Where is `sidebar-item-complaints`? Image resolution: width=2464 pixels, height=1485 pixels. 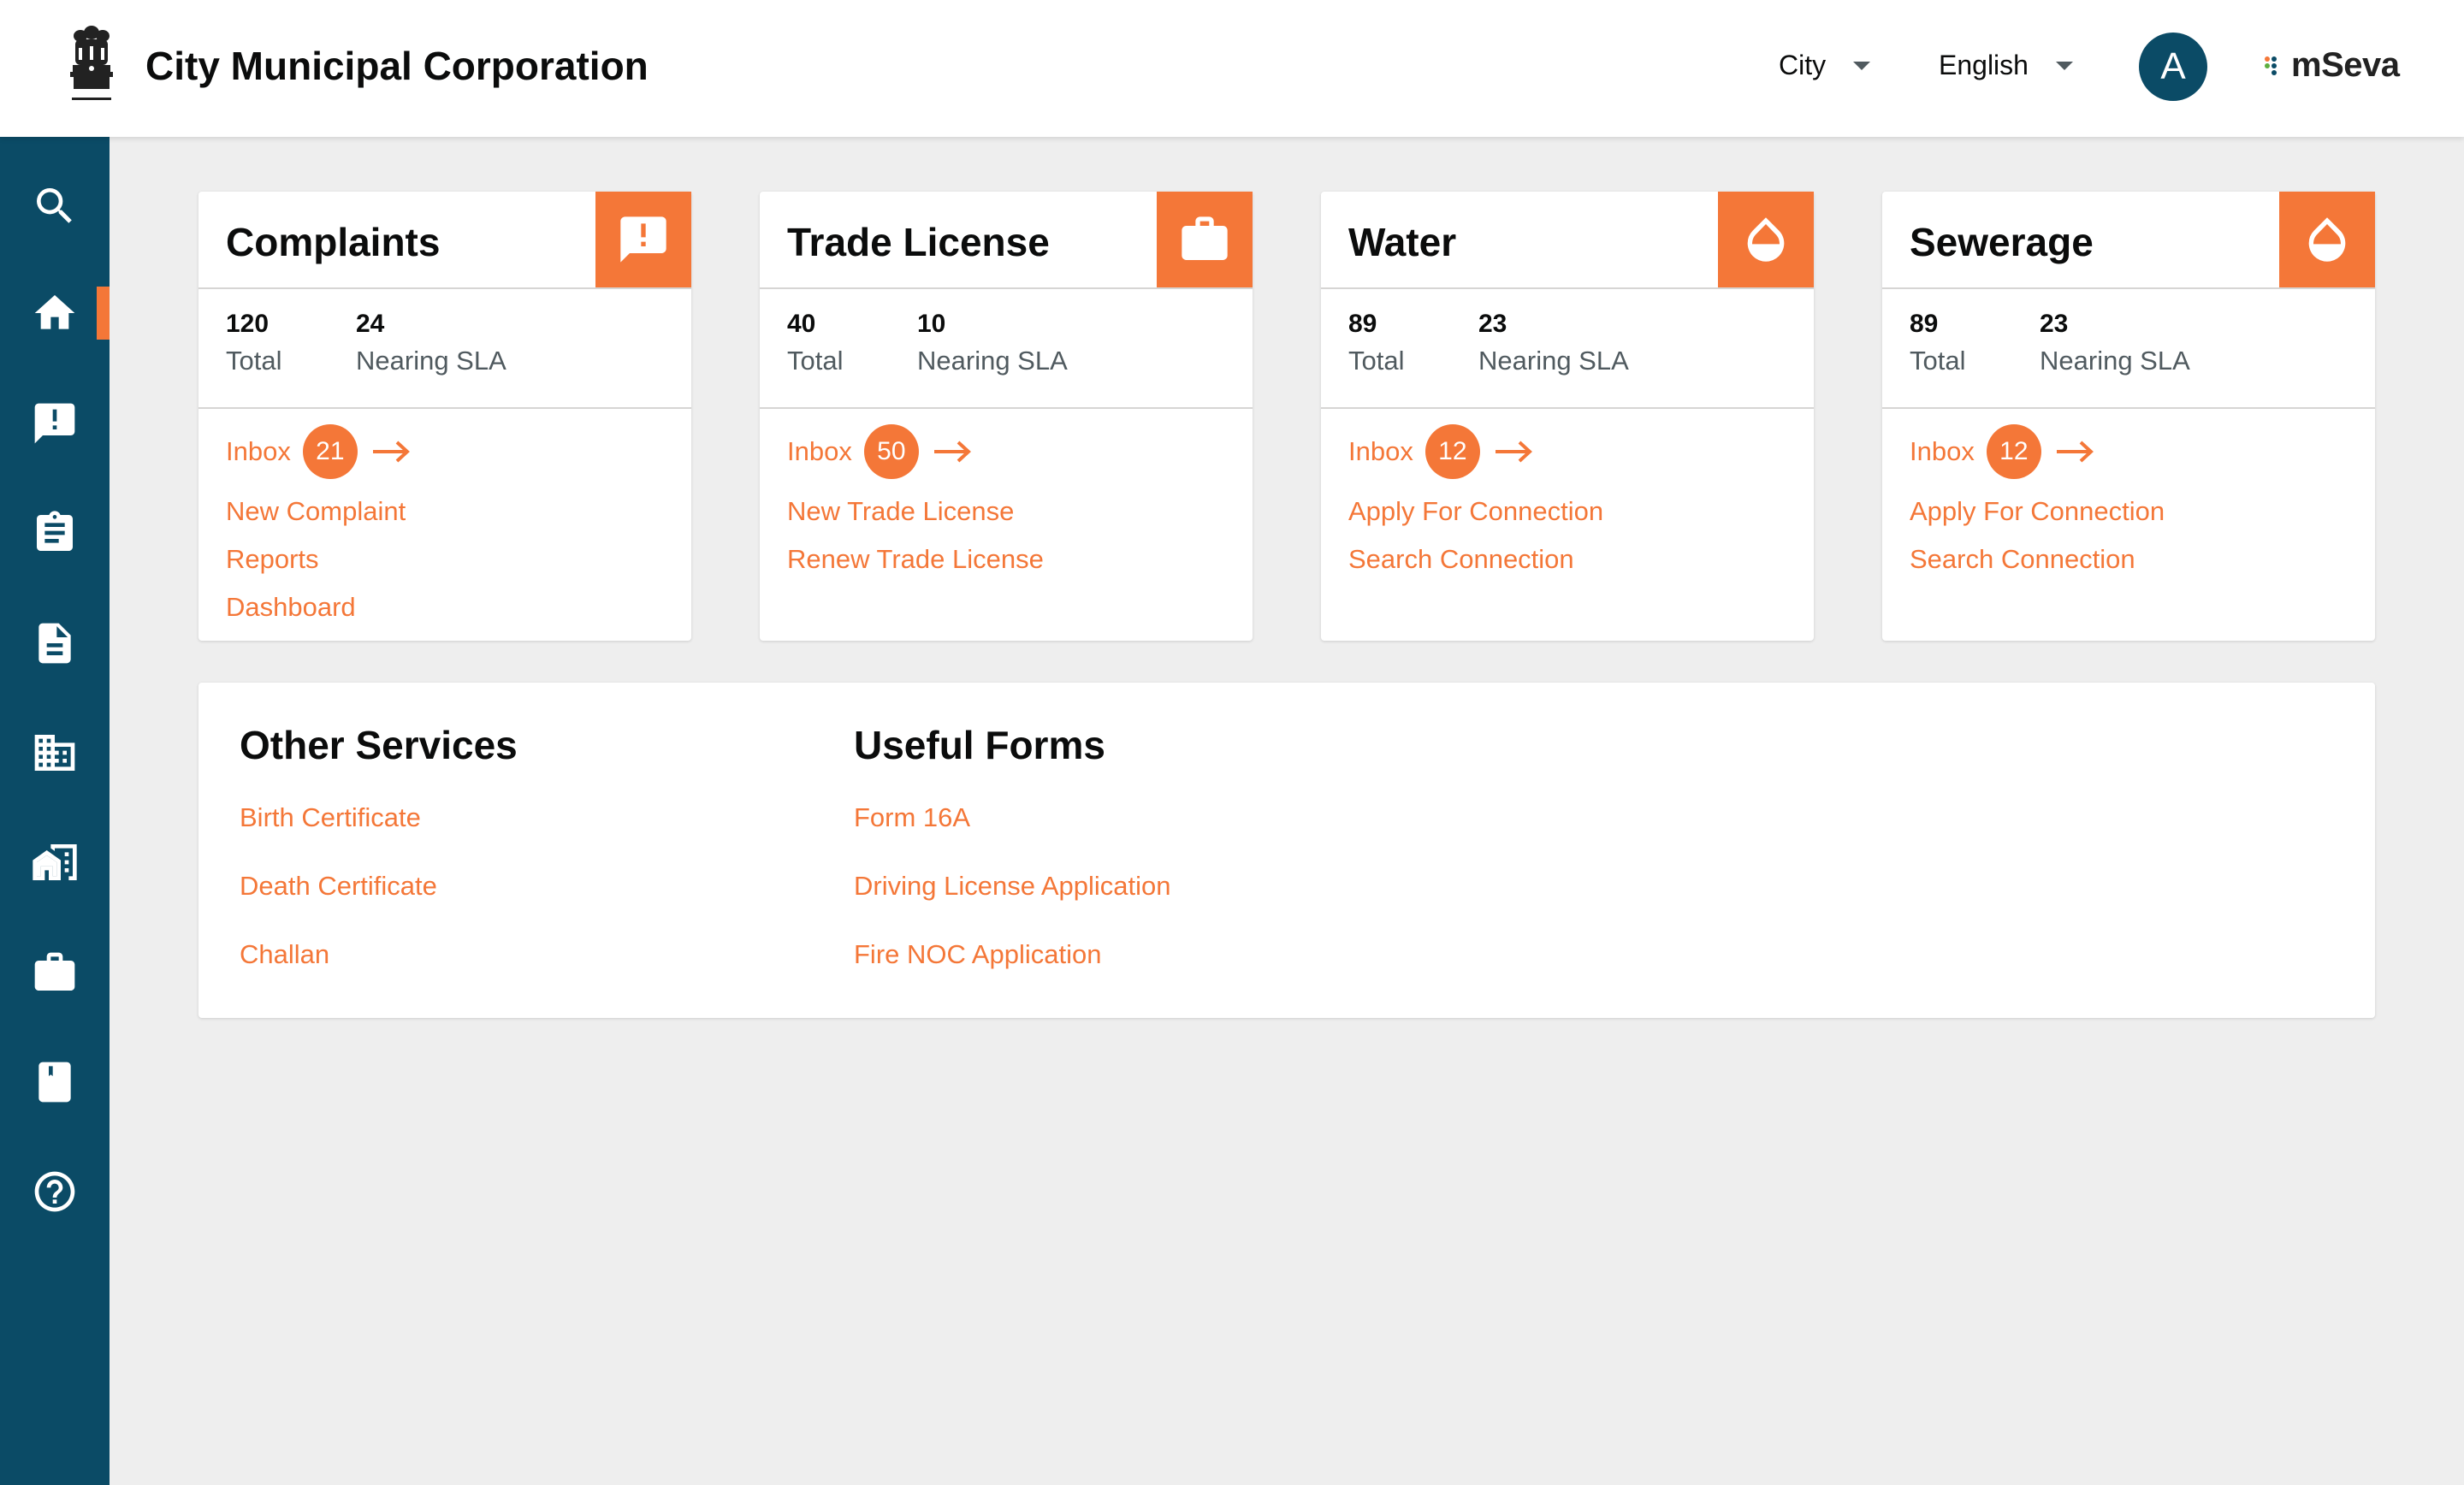 sidebar-item-complaints is located at coordinates (55, 423).